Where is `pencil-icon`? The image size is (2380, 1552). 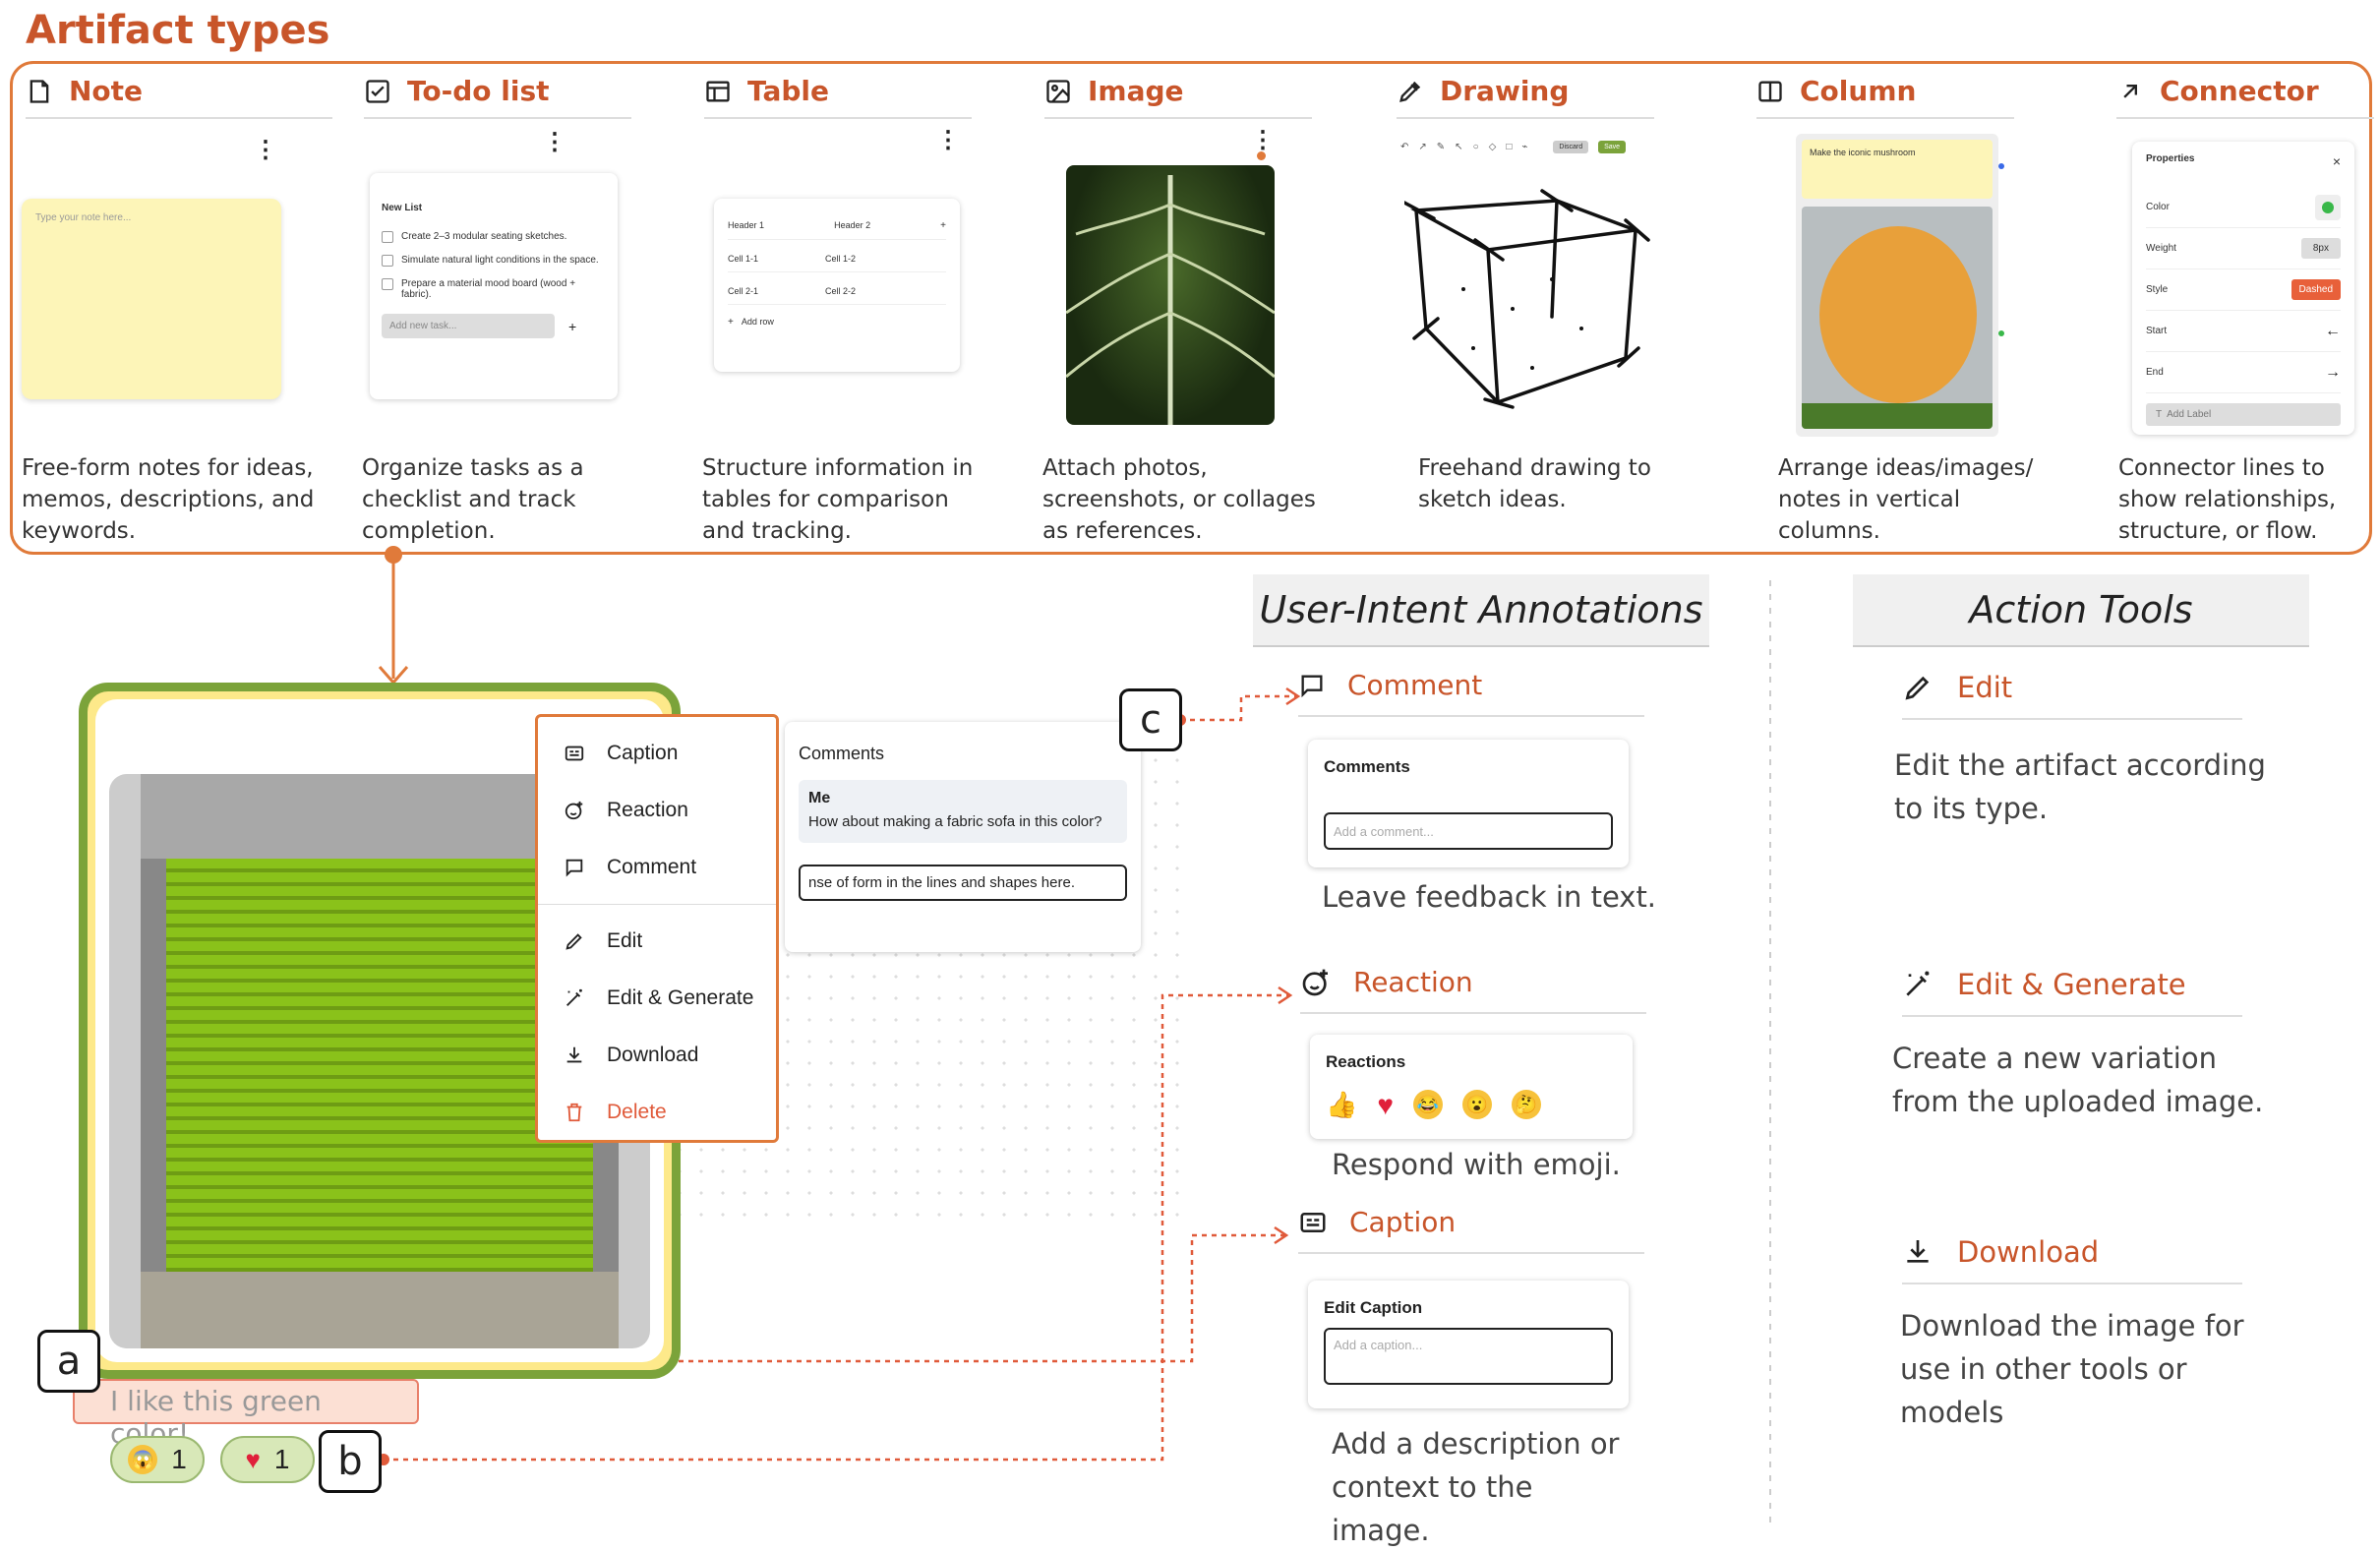
pencil-icon is located at coordinates (1917, 688).